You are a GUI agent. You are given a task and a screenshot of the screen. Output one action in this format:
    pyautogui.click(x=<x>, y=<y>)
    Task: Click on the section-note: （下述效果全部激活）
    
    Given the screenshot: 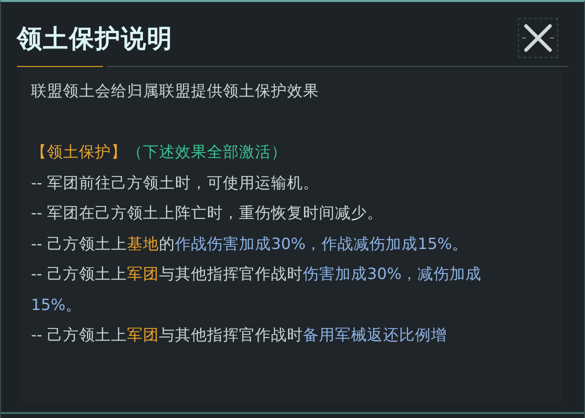 What is the action you would take?
    pyautogui.click(x=207, y=152)
    